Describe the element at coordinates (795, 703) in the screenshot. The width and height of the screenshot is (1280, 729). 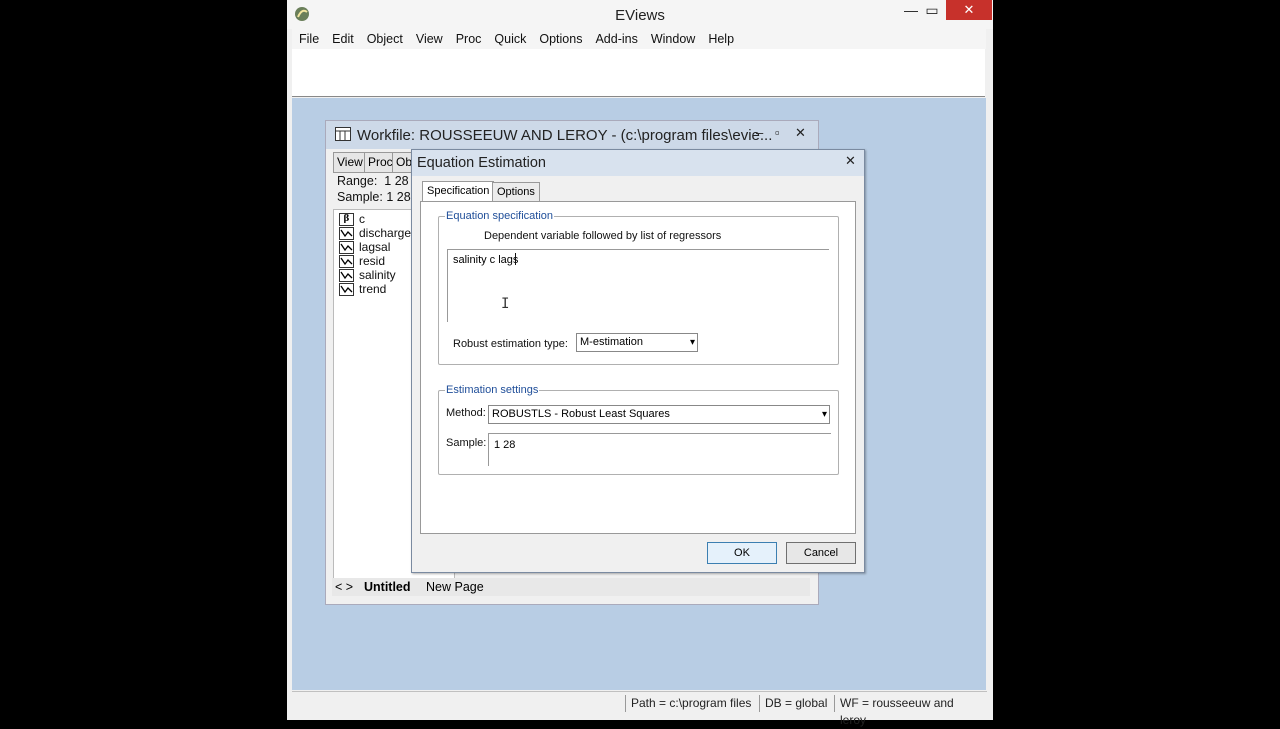
I see `status-db: DB = global` at that location.